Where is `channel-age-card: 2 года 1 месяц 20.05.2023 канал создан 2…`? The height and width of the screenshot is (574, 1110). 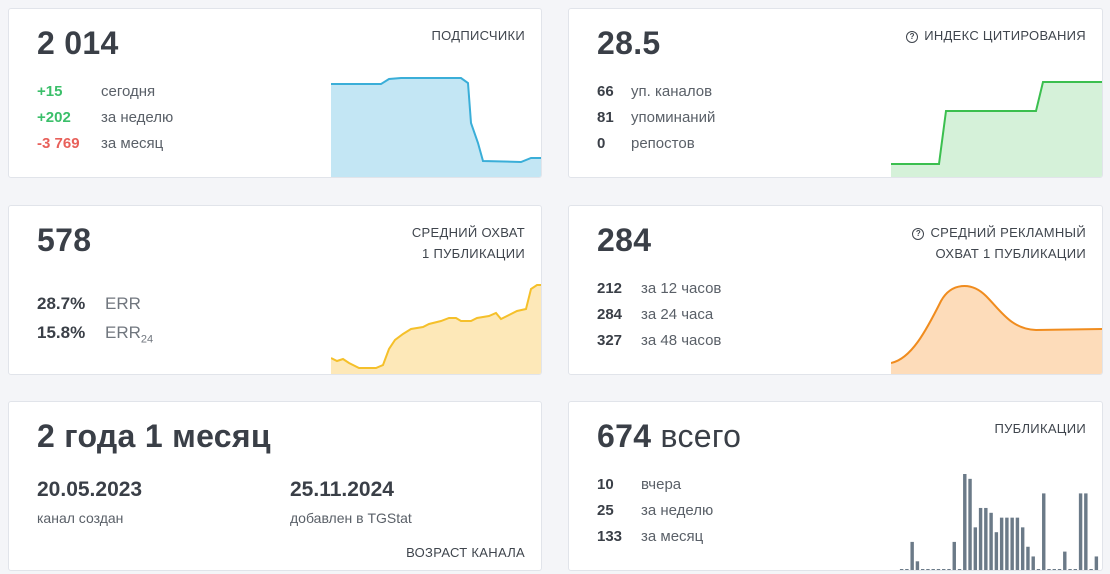
channel-age-card: 2 года 1 месяц 20.05.2023 канал создан 2… is located at coordinates (275, 486).